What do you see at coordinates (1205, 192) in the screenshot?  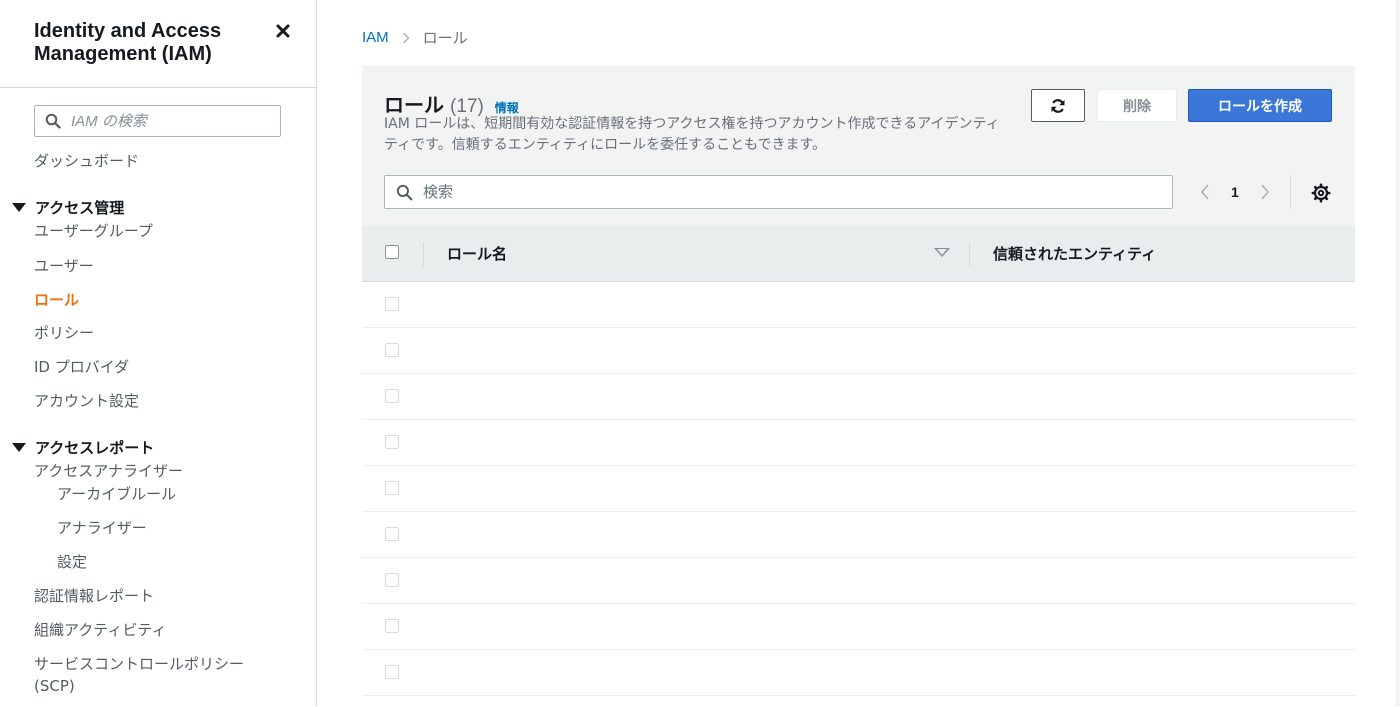 I see `prev-page-icon` at bounding box center [1205, 192].